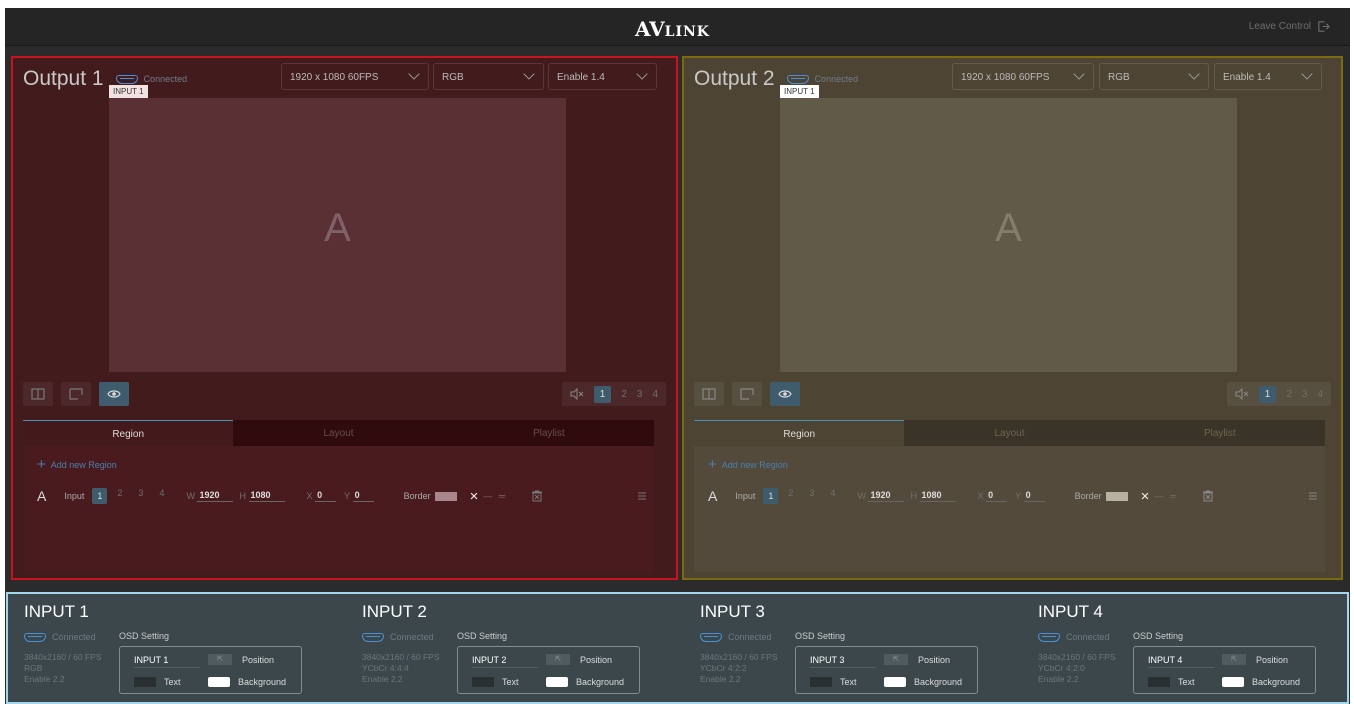 The image size is (1354, 704). I want to click on leave-control-button: Leave Control, so click(1289, 26).